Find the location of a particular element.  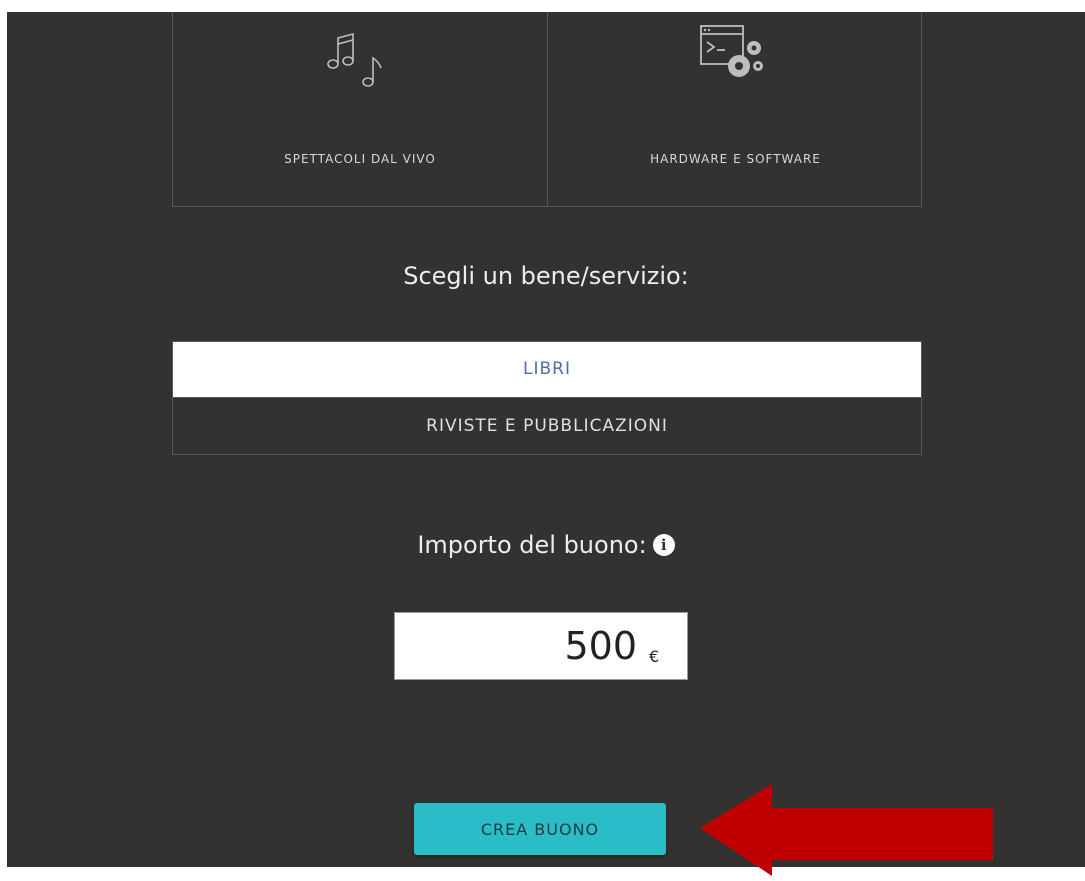

tile-hardware-e-software: HARDWARE E SOFTWARE is located at coordinates (735, 109).